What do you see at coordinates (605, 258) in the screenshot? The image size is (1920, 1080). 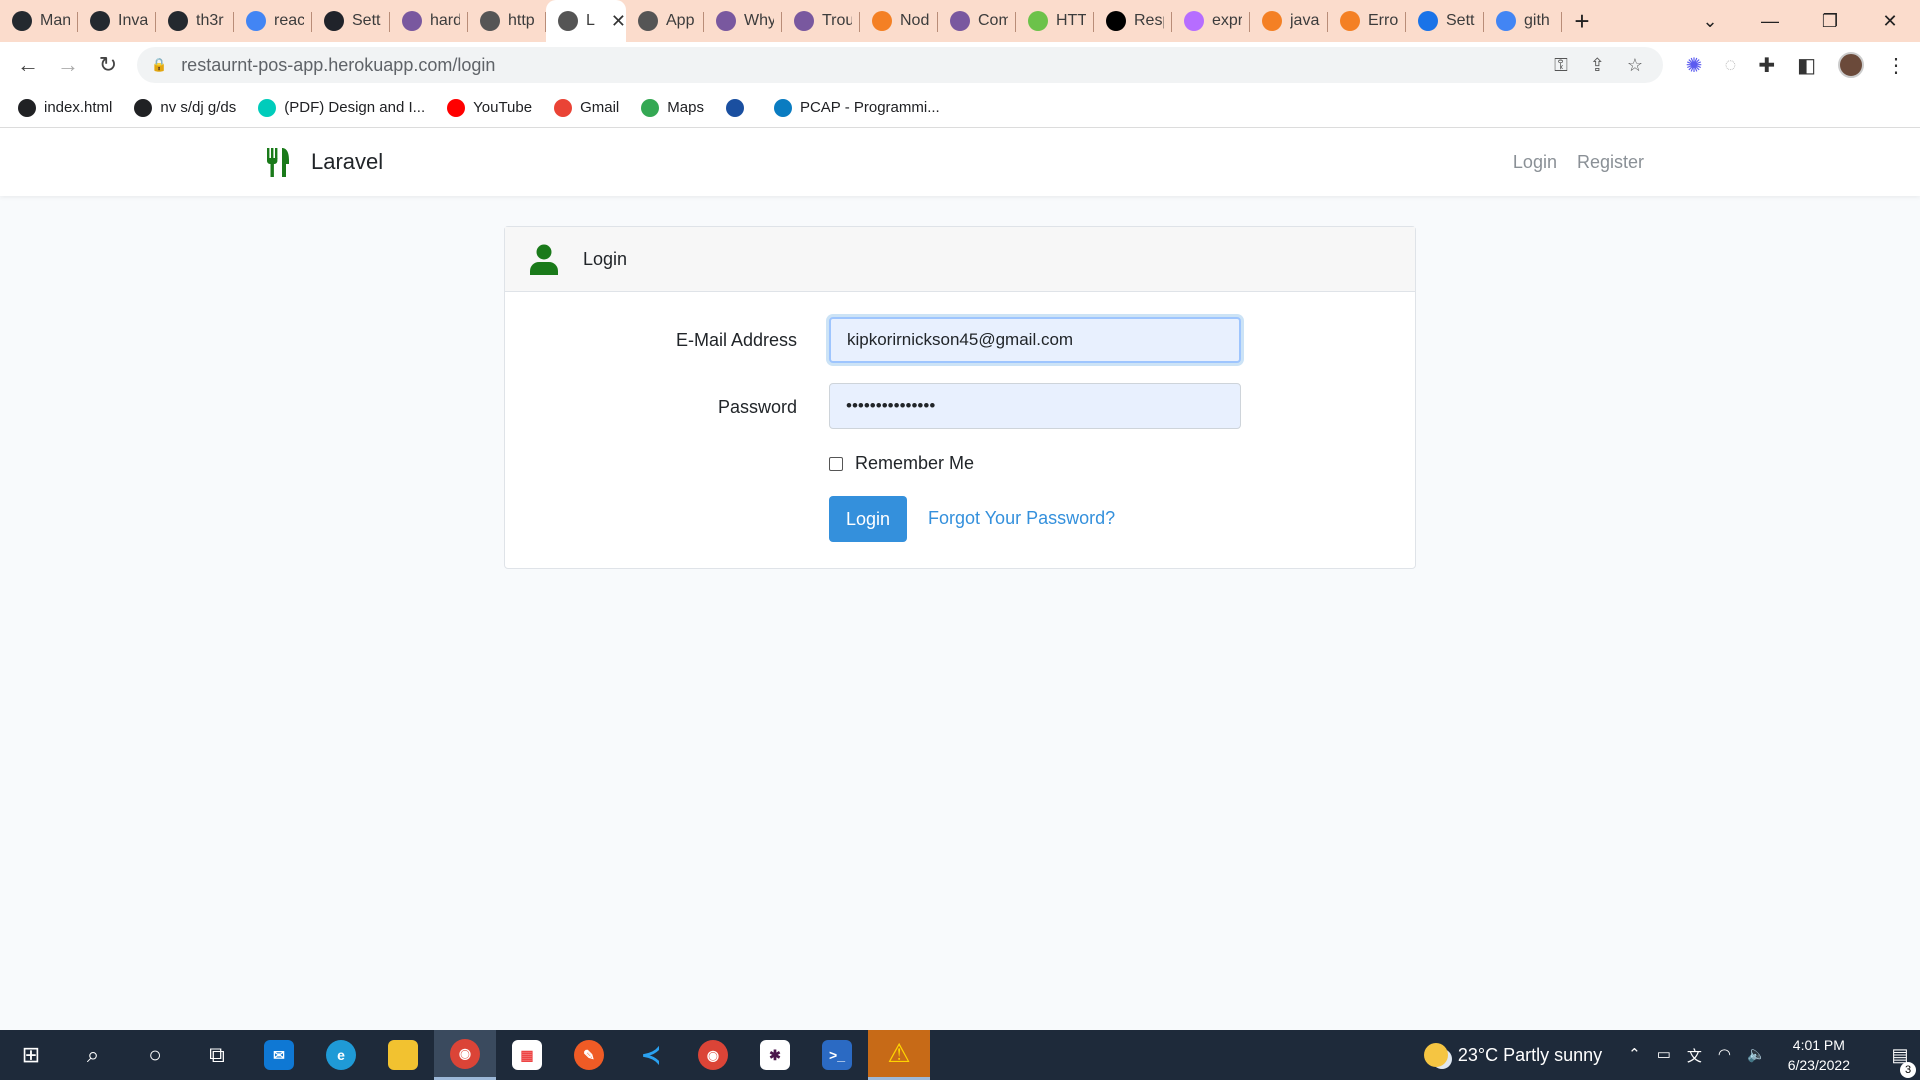 I see `card-title: Login` at bounding box center [605, 258].